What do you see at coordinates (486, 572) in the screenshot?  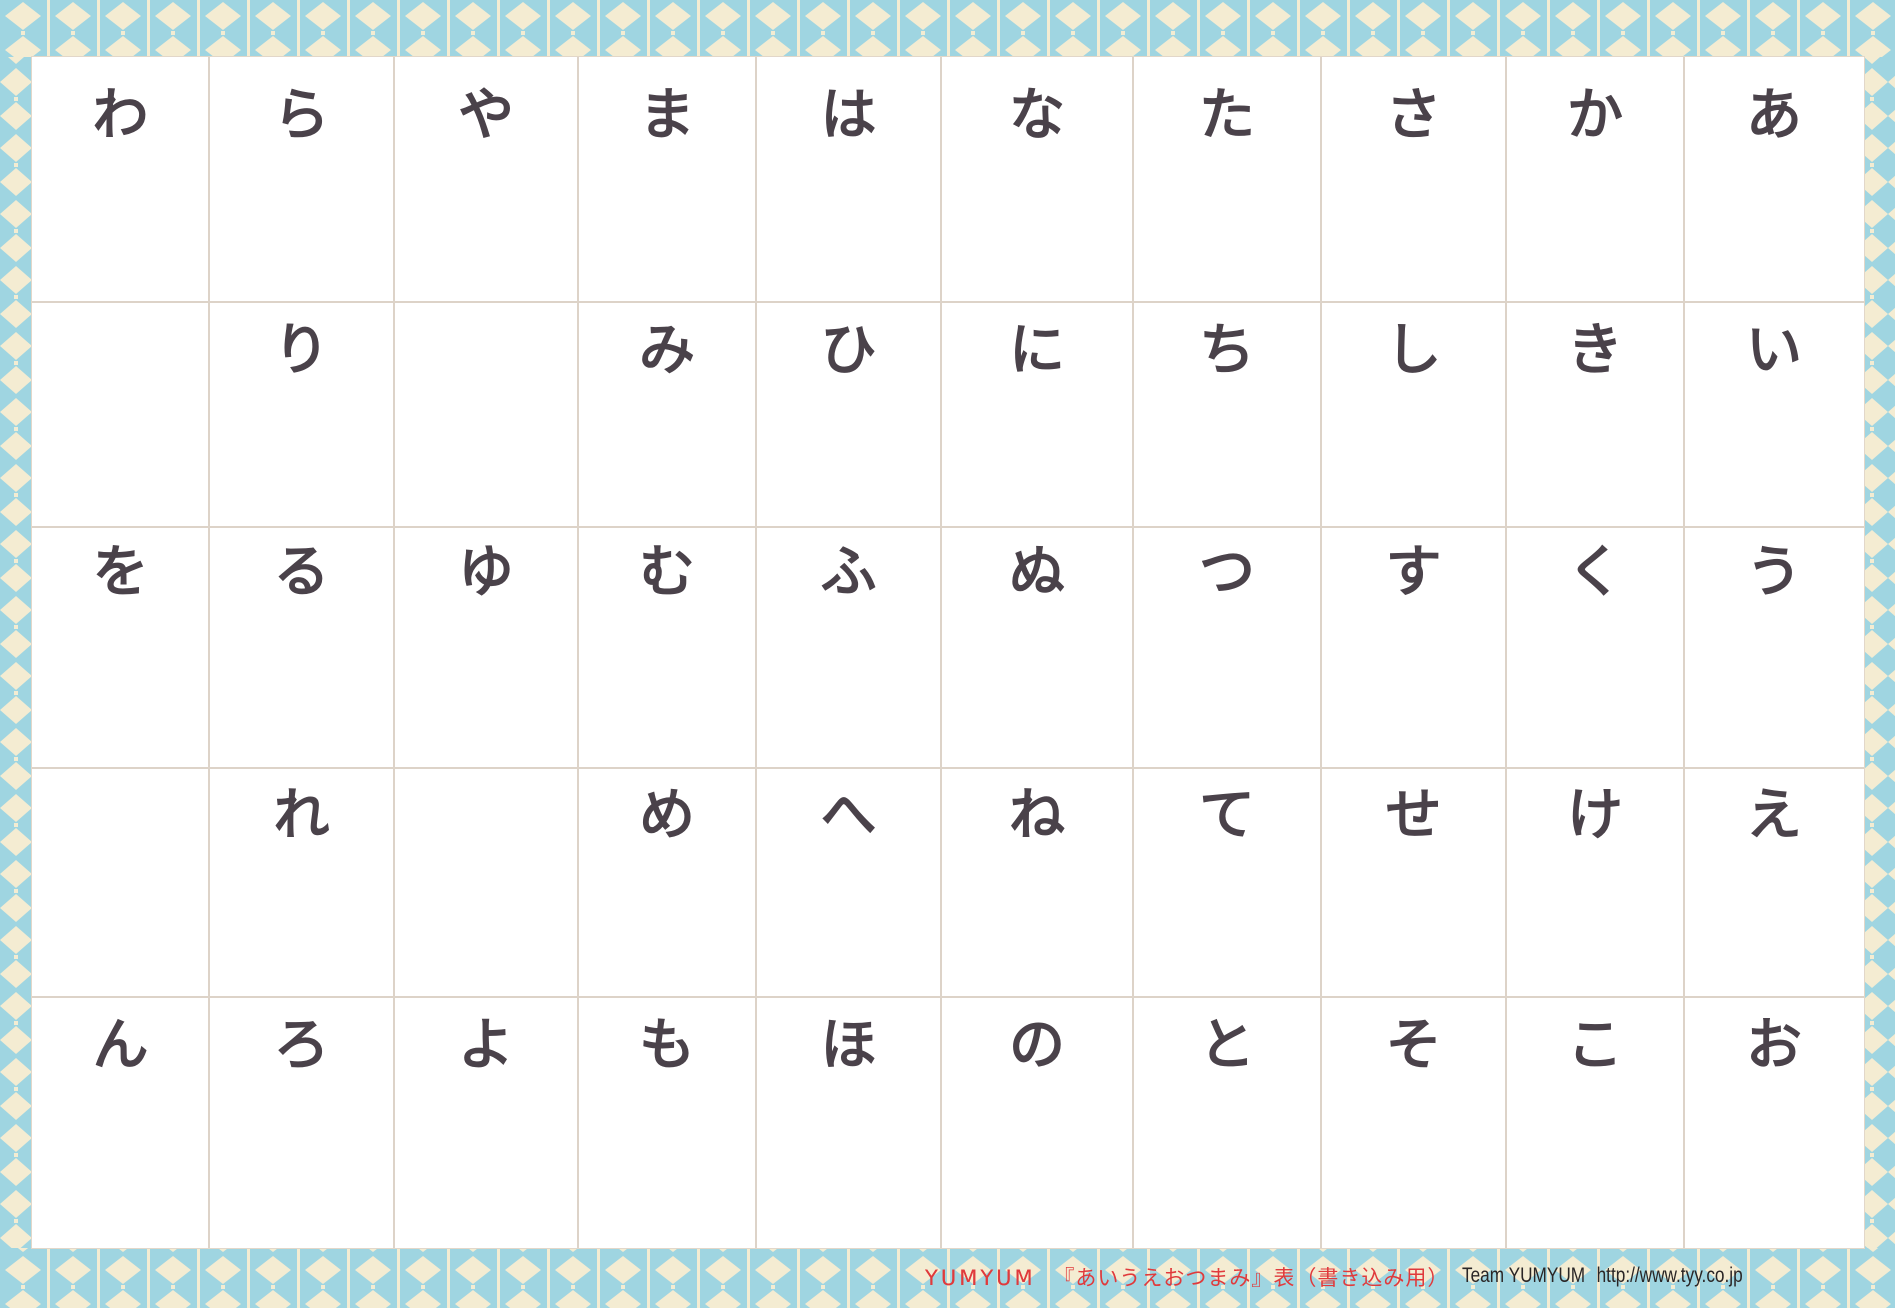 I see `kana-character: ゆ` at bounding box center [486, 572].